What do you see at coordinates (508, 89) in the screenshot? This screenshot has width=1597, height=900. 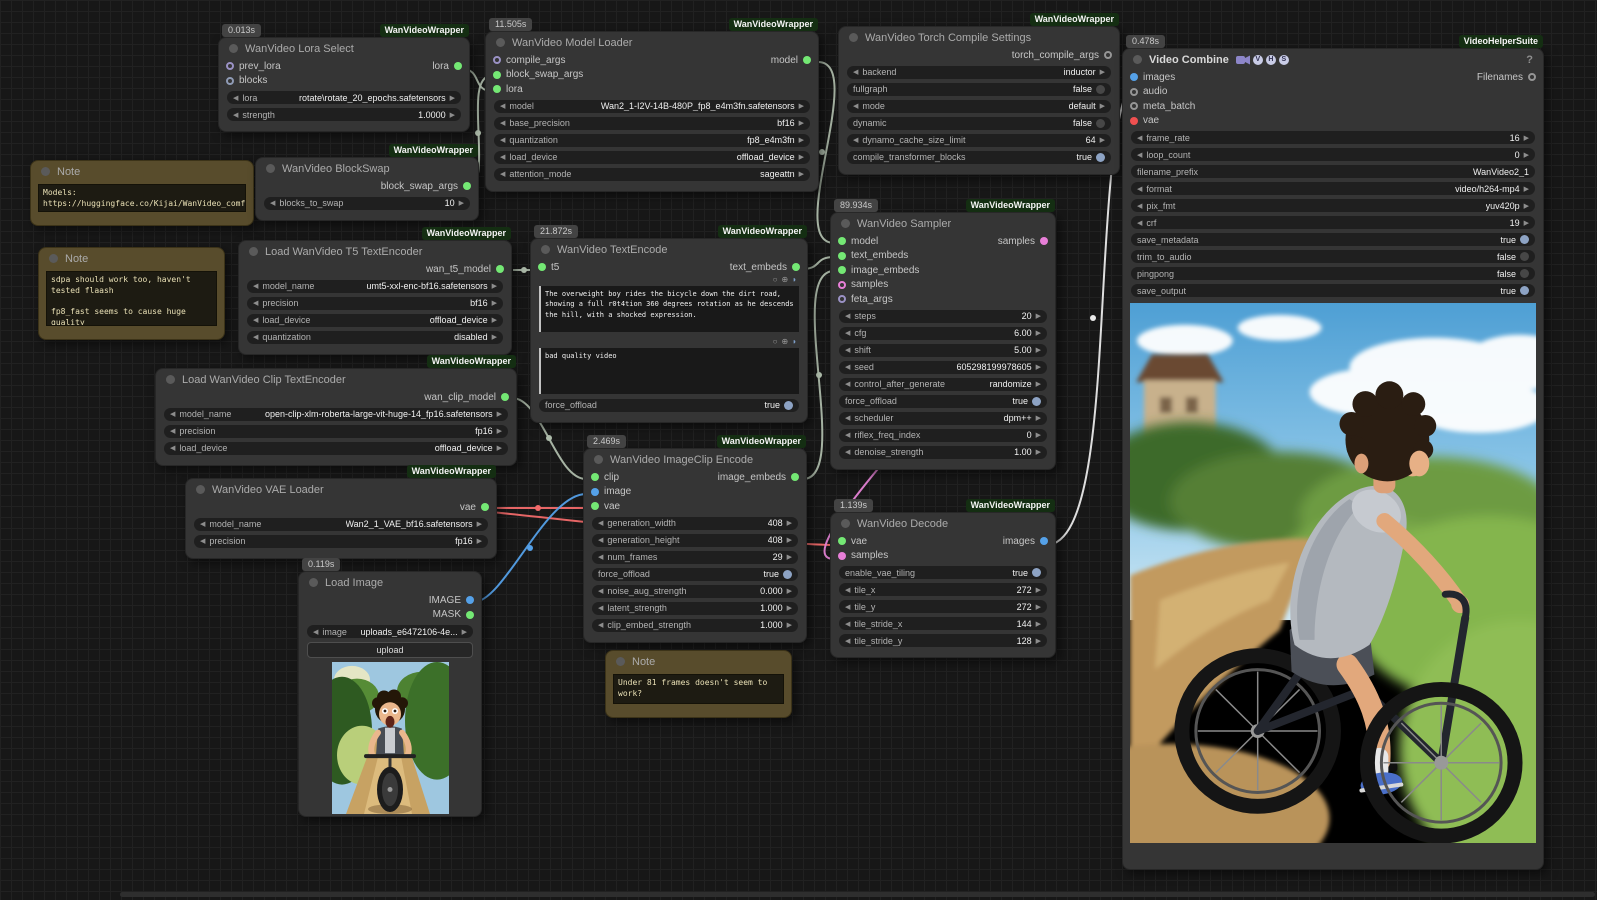 I see `input-slot-lora: lora` at bounding box center [508, 89].